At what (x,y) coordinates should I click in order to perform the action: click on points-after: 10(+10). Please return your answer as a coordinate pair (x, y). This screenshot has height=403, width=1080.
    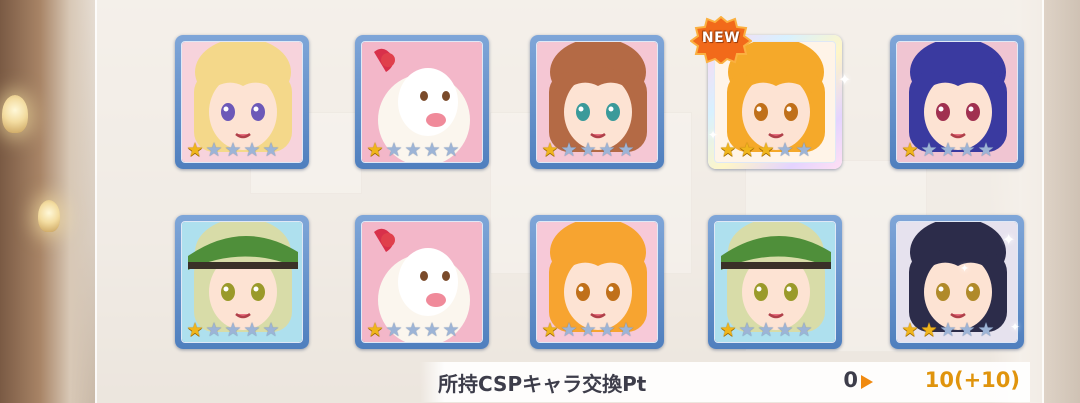
    Looking at the image, I should click on (972, 380).